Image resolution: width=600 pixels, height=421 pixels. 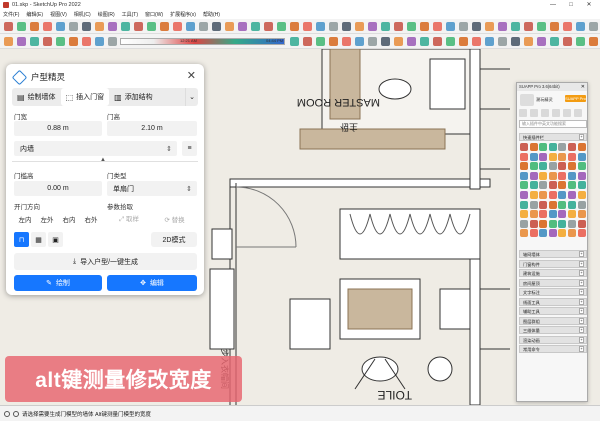 What do you see at coordinates (553, 124) in the screenshot?
I see `suapp-search-input: 输入插件中英文功能搜索` at bounding box center [553, 124].